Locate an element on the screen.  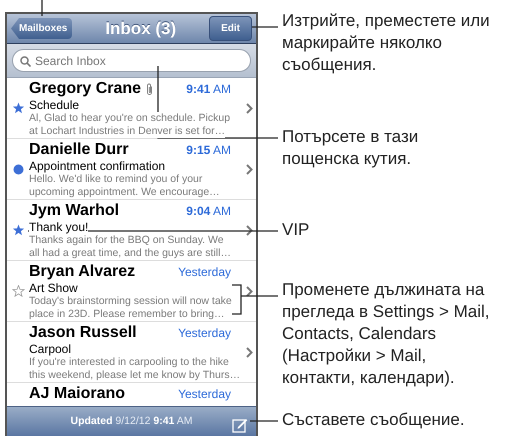
search-icon is located at coordinates (25, 61).